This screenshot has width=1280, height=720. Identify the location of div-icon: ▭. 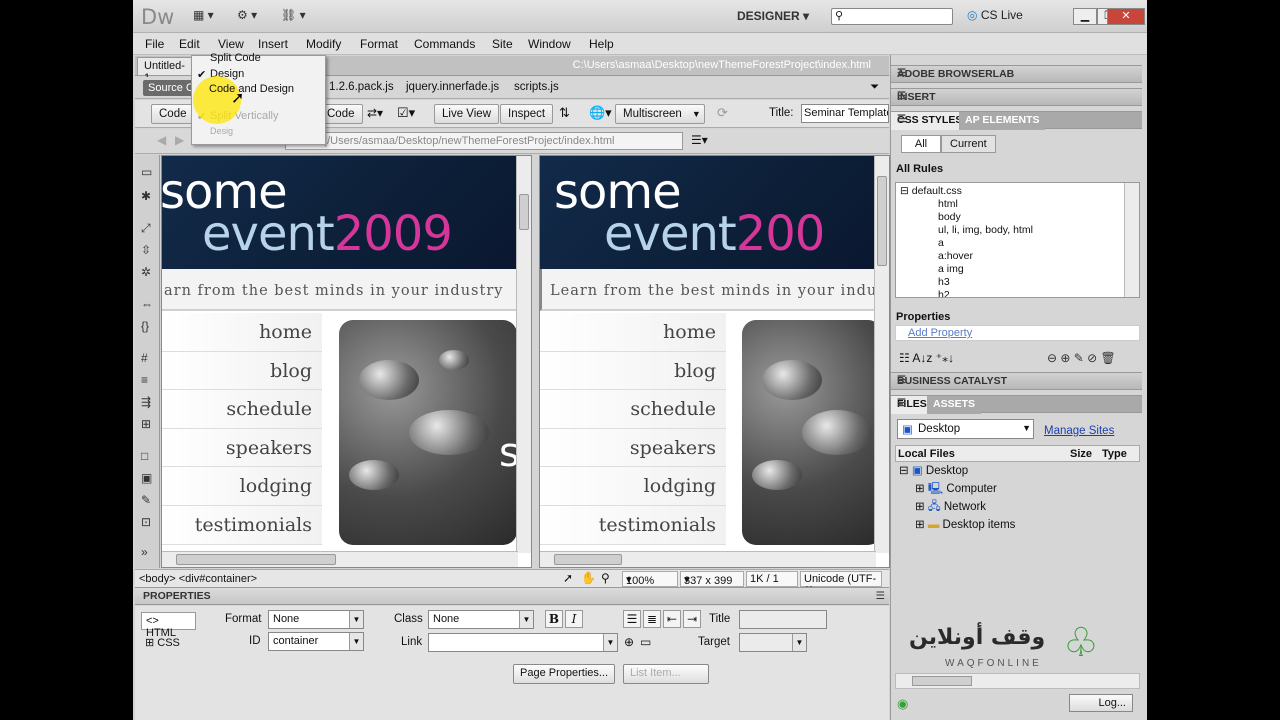
(146, 172).